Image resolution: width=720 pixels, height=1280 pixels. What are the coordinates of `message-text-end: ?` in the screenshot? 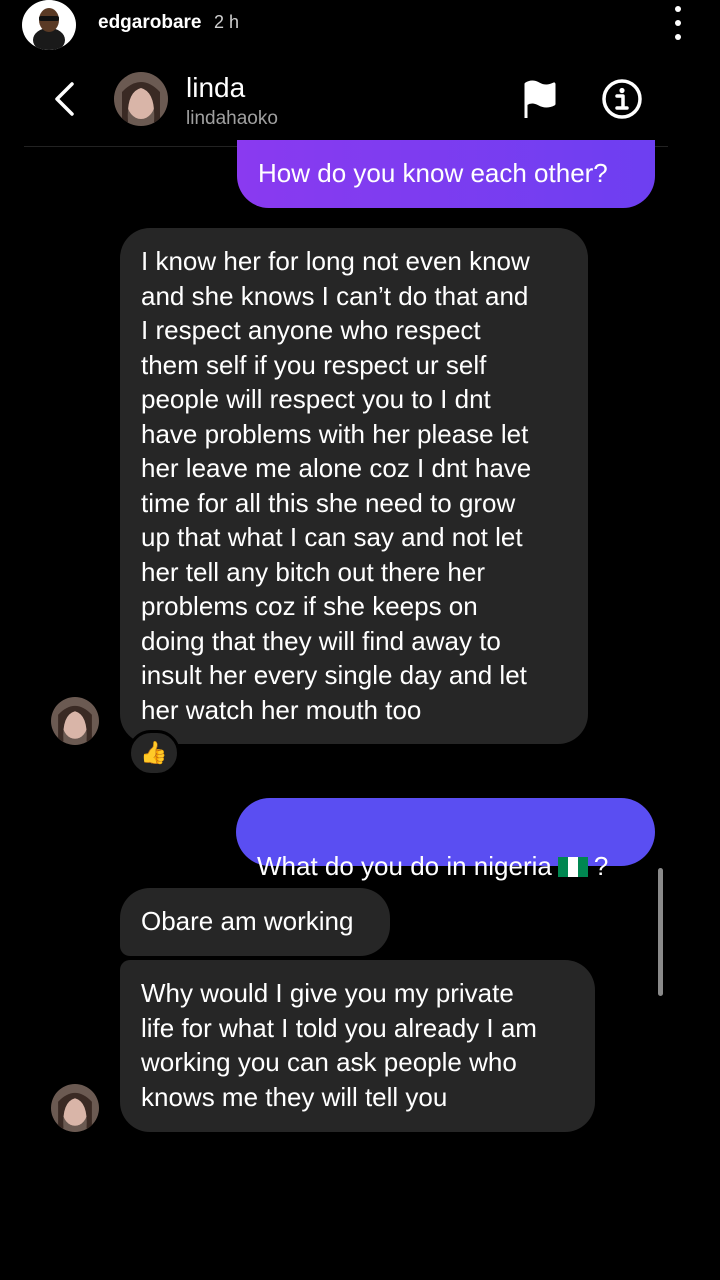 It's located at (601, 865).